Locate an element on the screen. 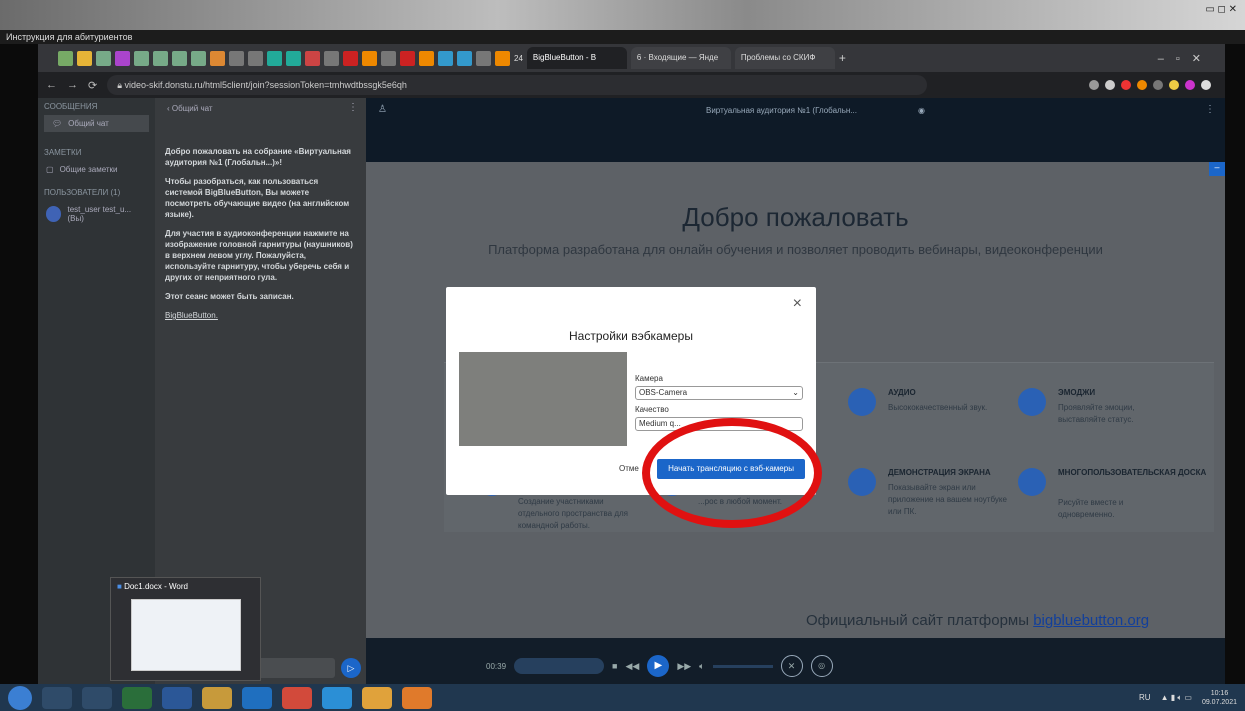  chat-para3: Этот сеанс может быть записан. is located at coordinates (229, 296).